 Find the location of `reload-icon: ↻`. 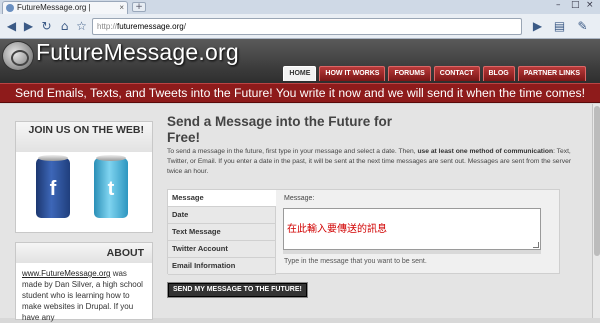

reload-icon: ↻ is located at coordinates (46, 26).